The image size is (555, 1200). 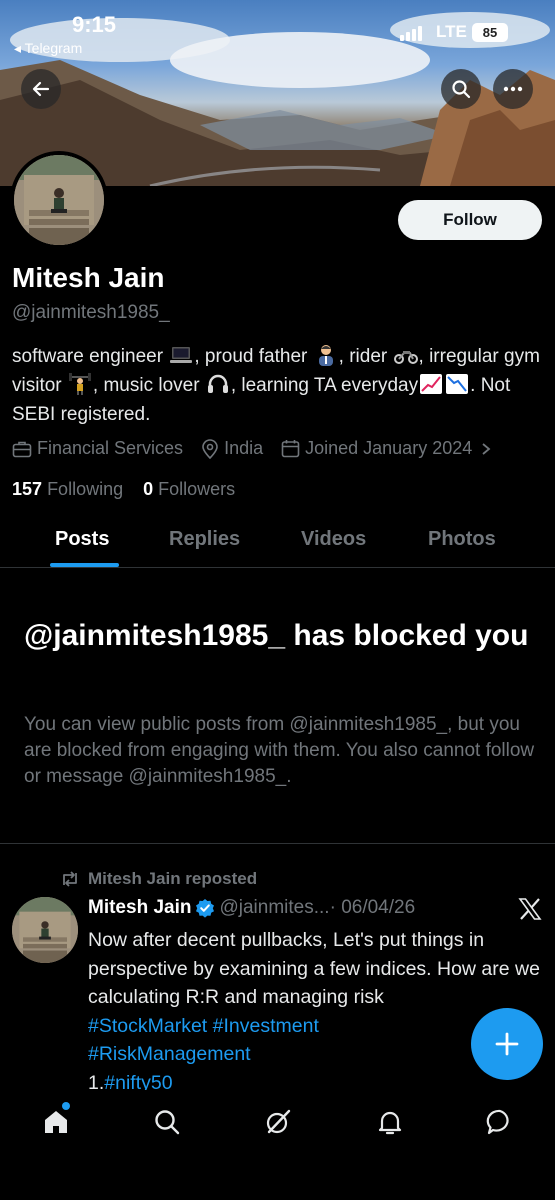 What do you see at coordinates (372, 907) in the screenshot?
I see `post-date: · 06/04/26` at bounding box center [372, 907].